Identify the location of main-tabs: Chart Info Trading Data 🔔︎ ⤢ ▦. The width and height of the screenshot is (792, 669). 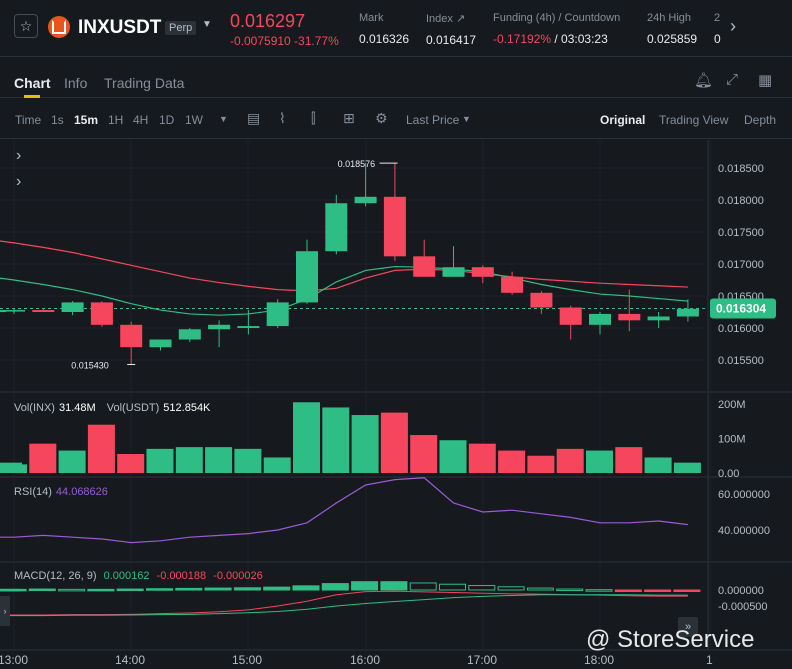
(396, 79).